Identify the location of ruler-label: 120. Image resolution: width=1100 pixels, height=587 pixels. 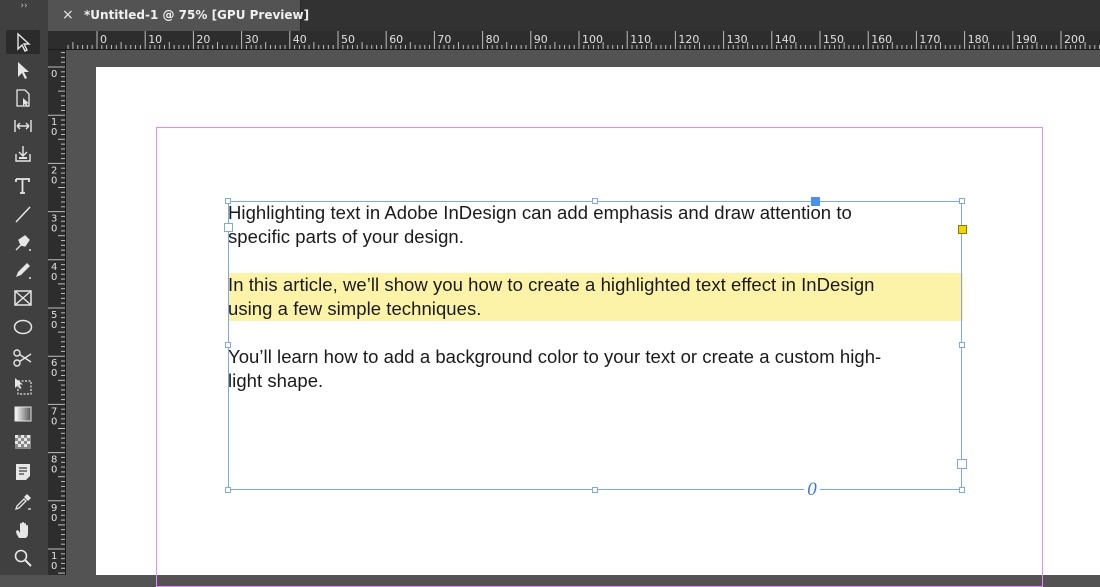
(688, 39).